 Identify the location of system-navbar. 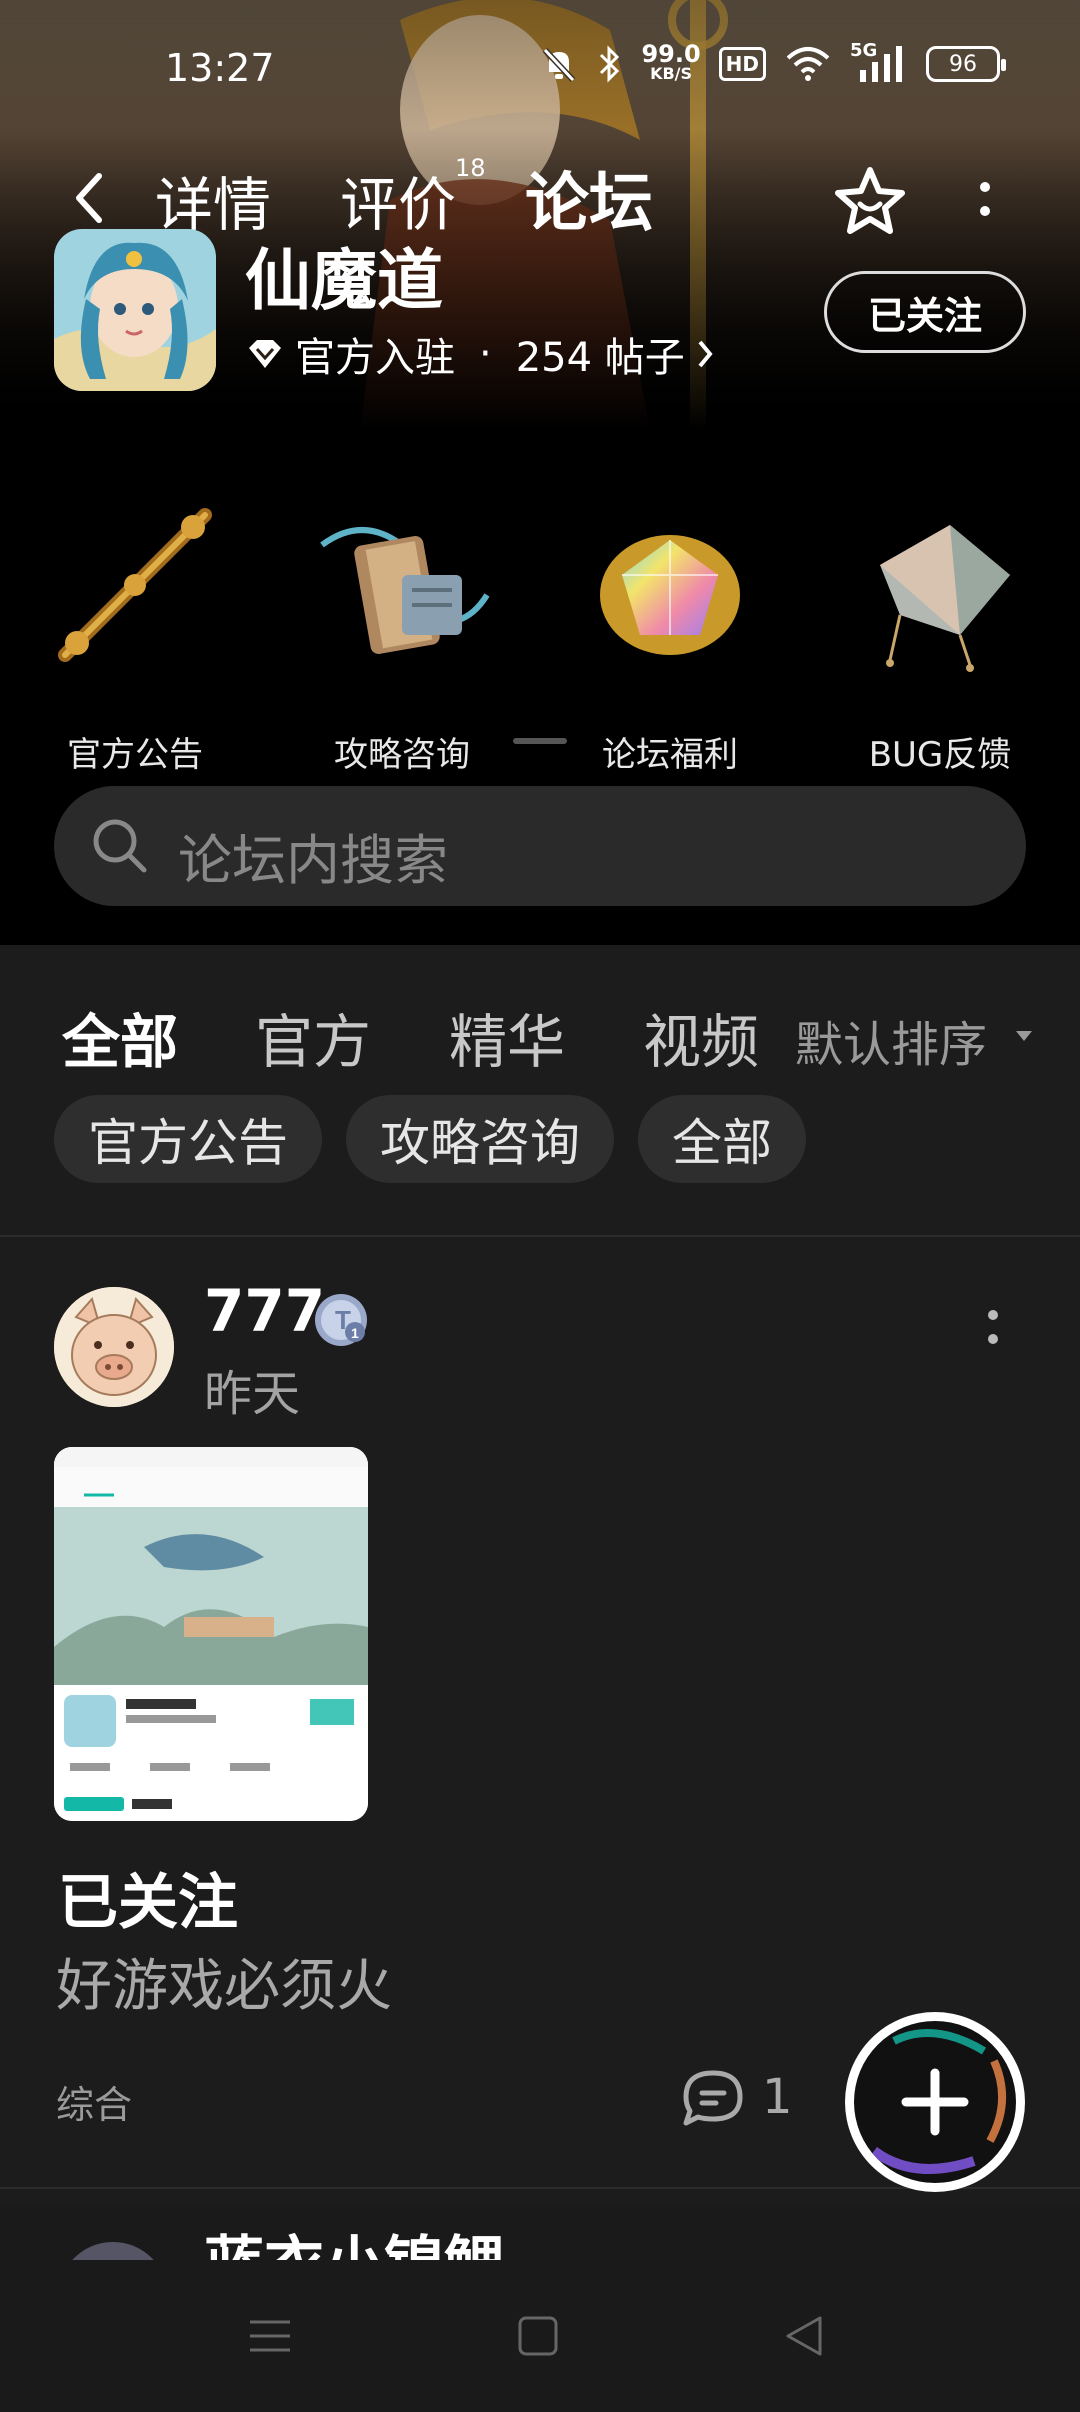
(540, 2337).